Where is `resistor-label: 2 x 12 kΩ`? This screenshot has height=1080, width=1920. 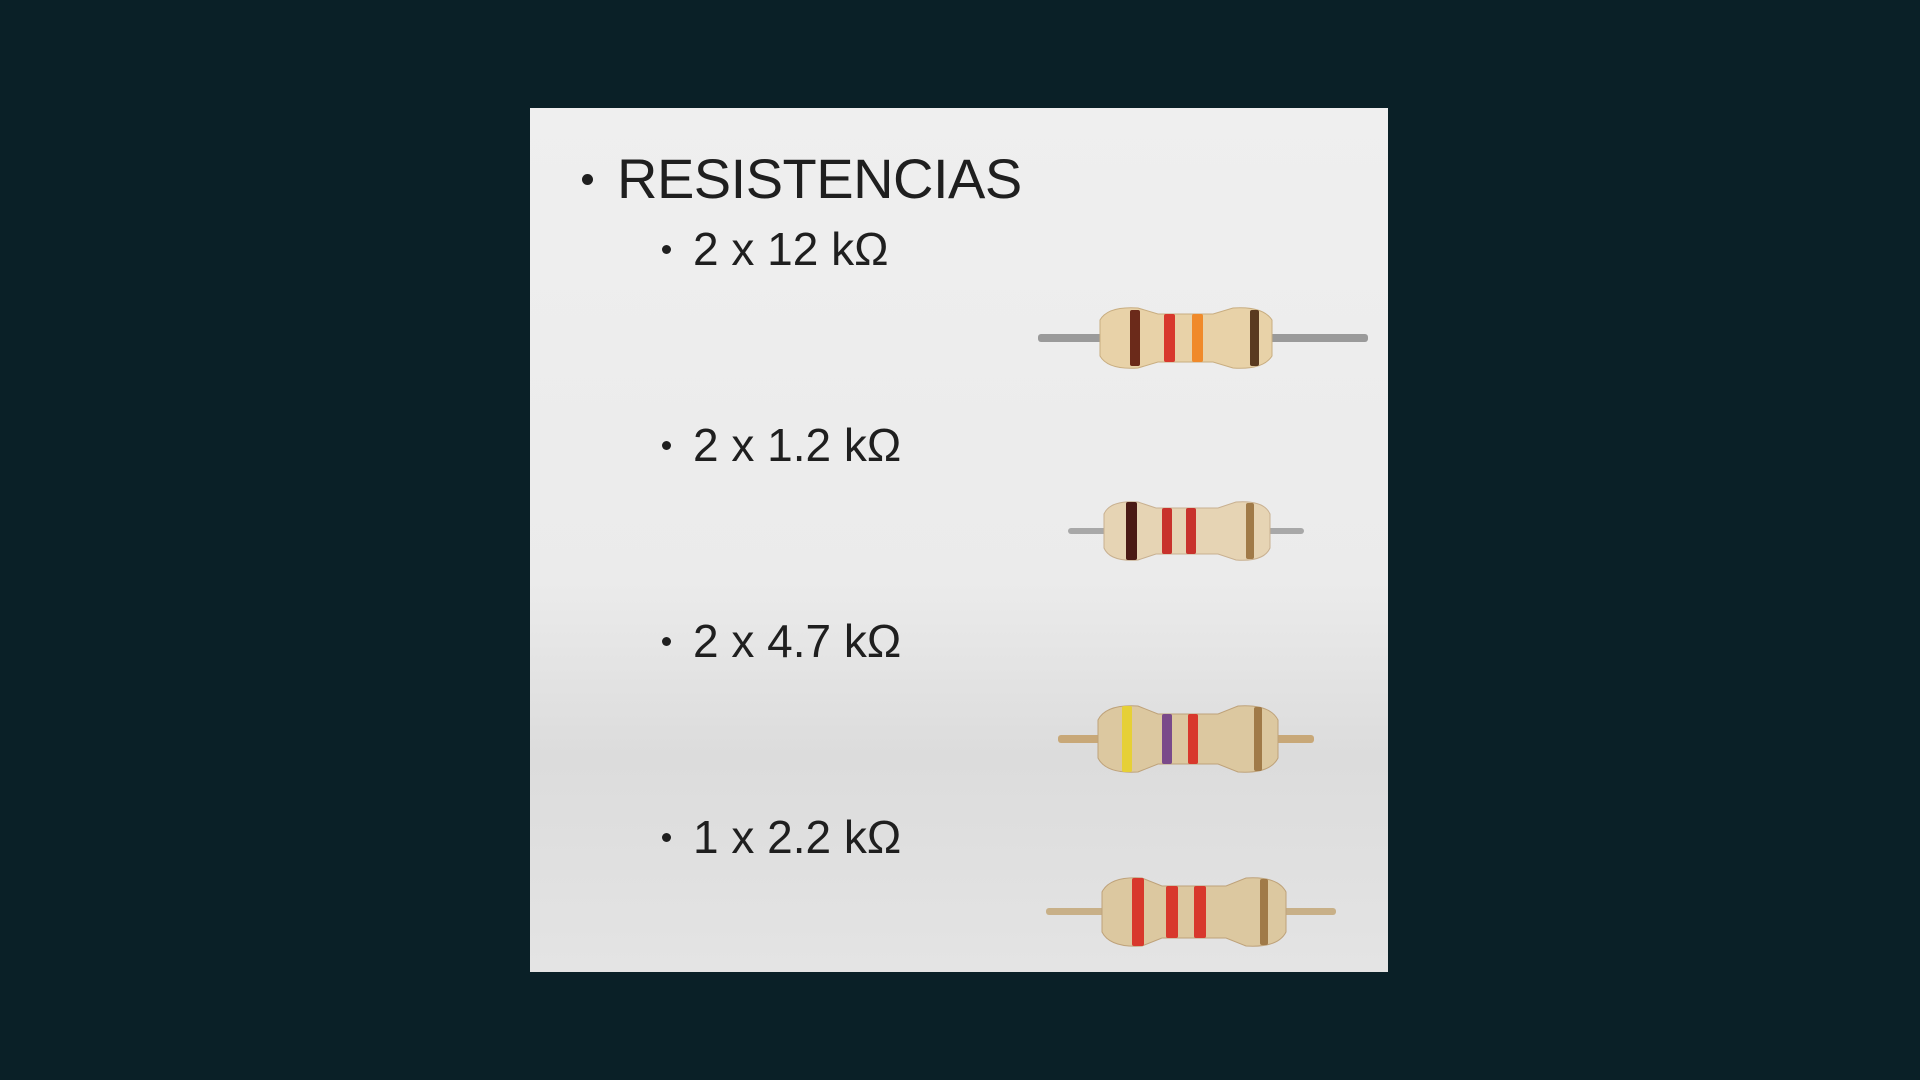 resistor-label: 2 x 12 kΩ is located at coordinates (791, 249).